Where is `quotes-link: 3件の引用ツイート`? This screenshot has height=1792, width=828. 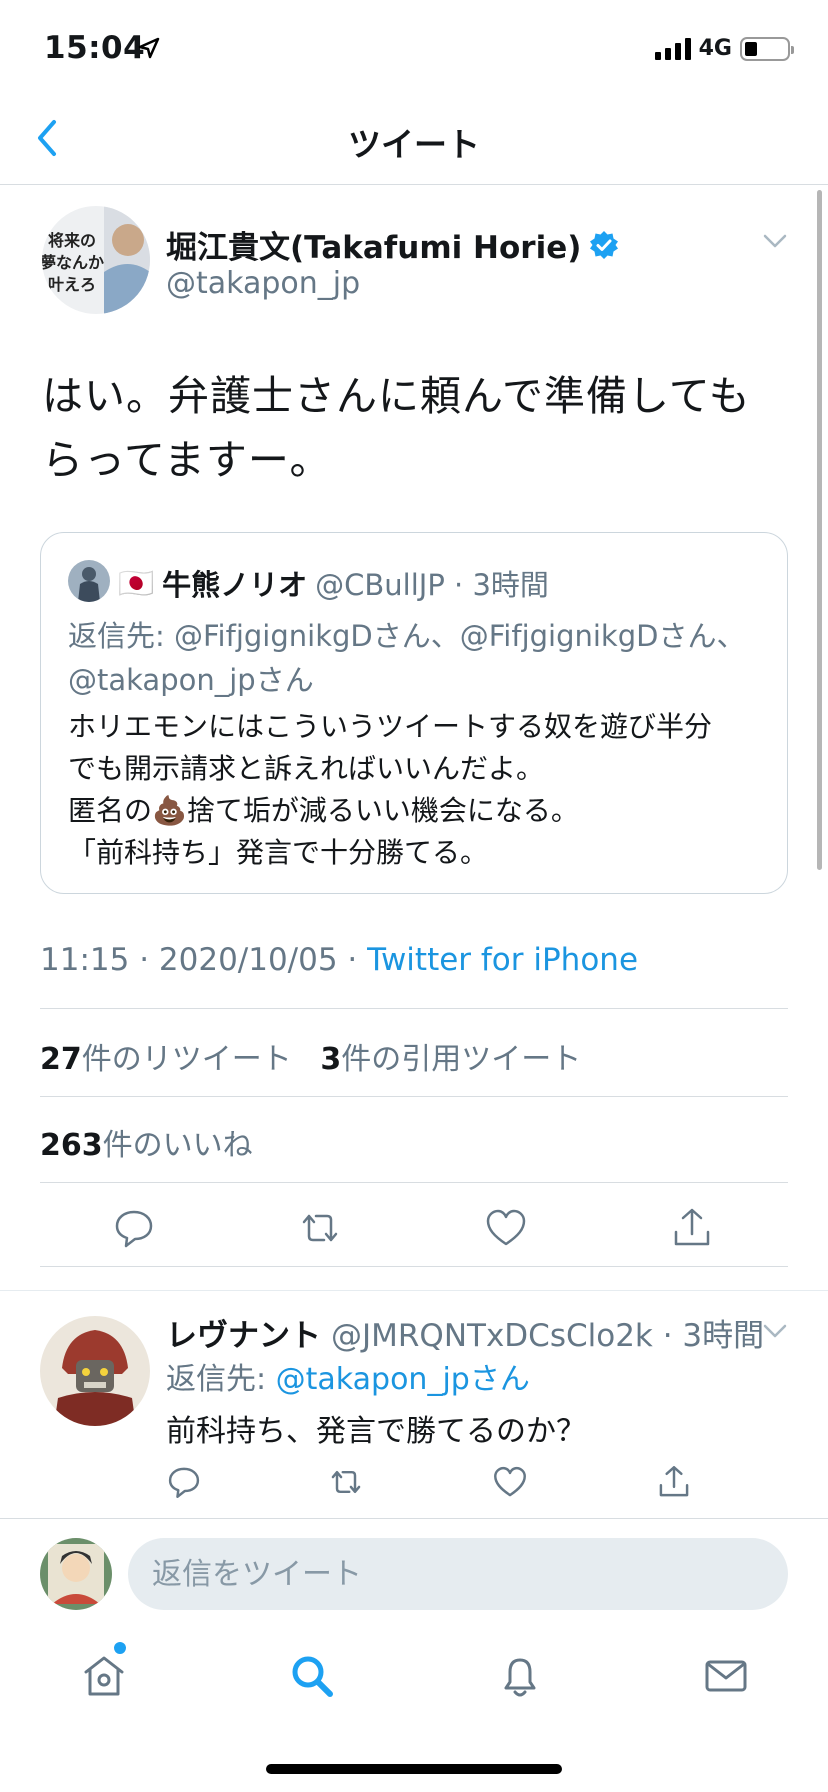 quotes-link: 3件の引用ツイート is located at coordinates (450, 1059).